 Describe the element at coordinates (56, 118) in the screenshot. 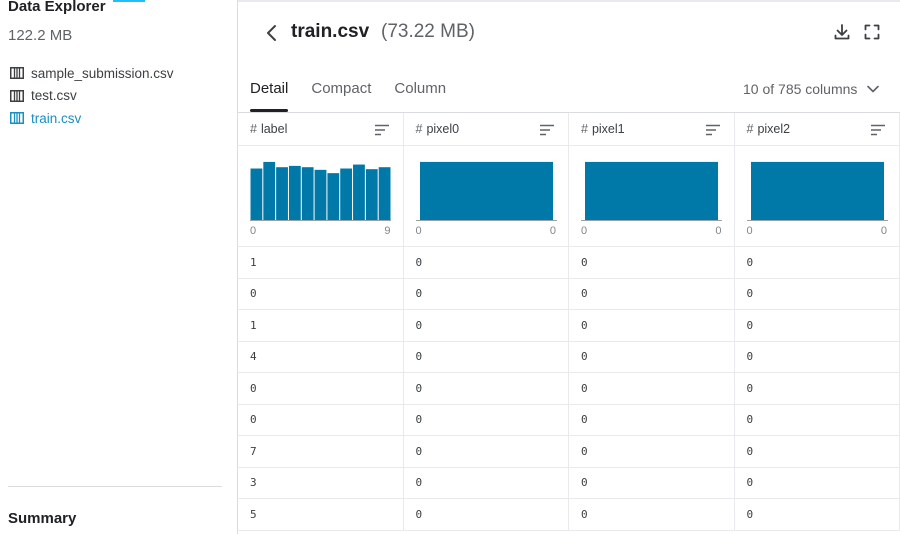

I see `file-item-label: train.csv` at that location.